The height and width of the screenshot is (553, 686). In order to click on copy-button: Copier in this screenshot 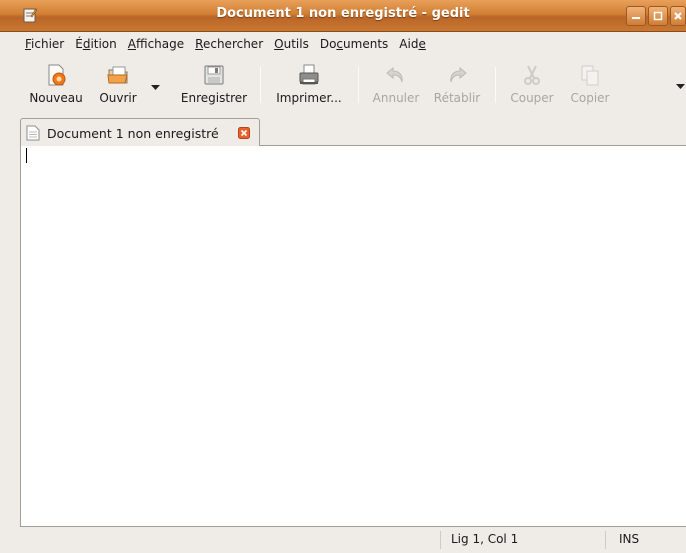, I will do `click(590, 86)`.